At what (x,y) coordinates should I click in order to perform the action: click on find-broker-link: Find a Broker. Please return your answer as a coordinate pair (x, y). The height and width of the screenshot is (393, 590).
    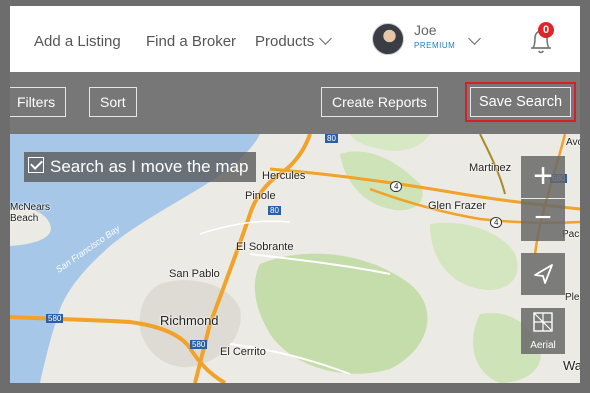
    Looking at the image, I should click on (191, 41).